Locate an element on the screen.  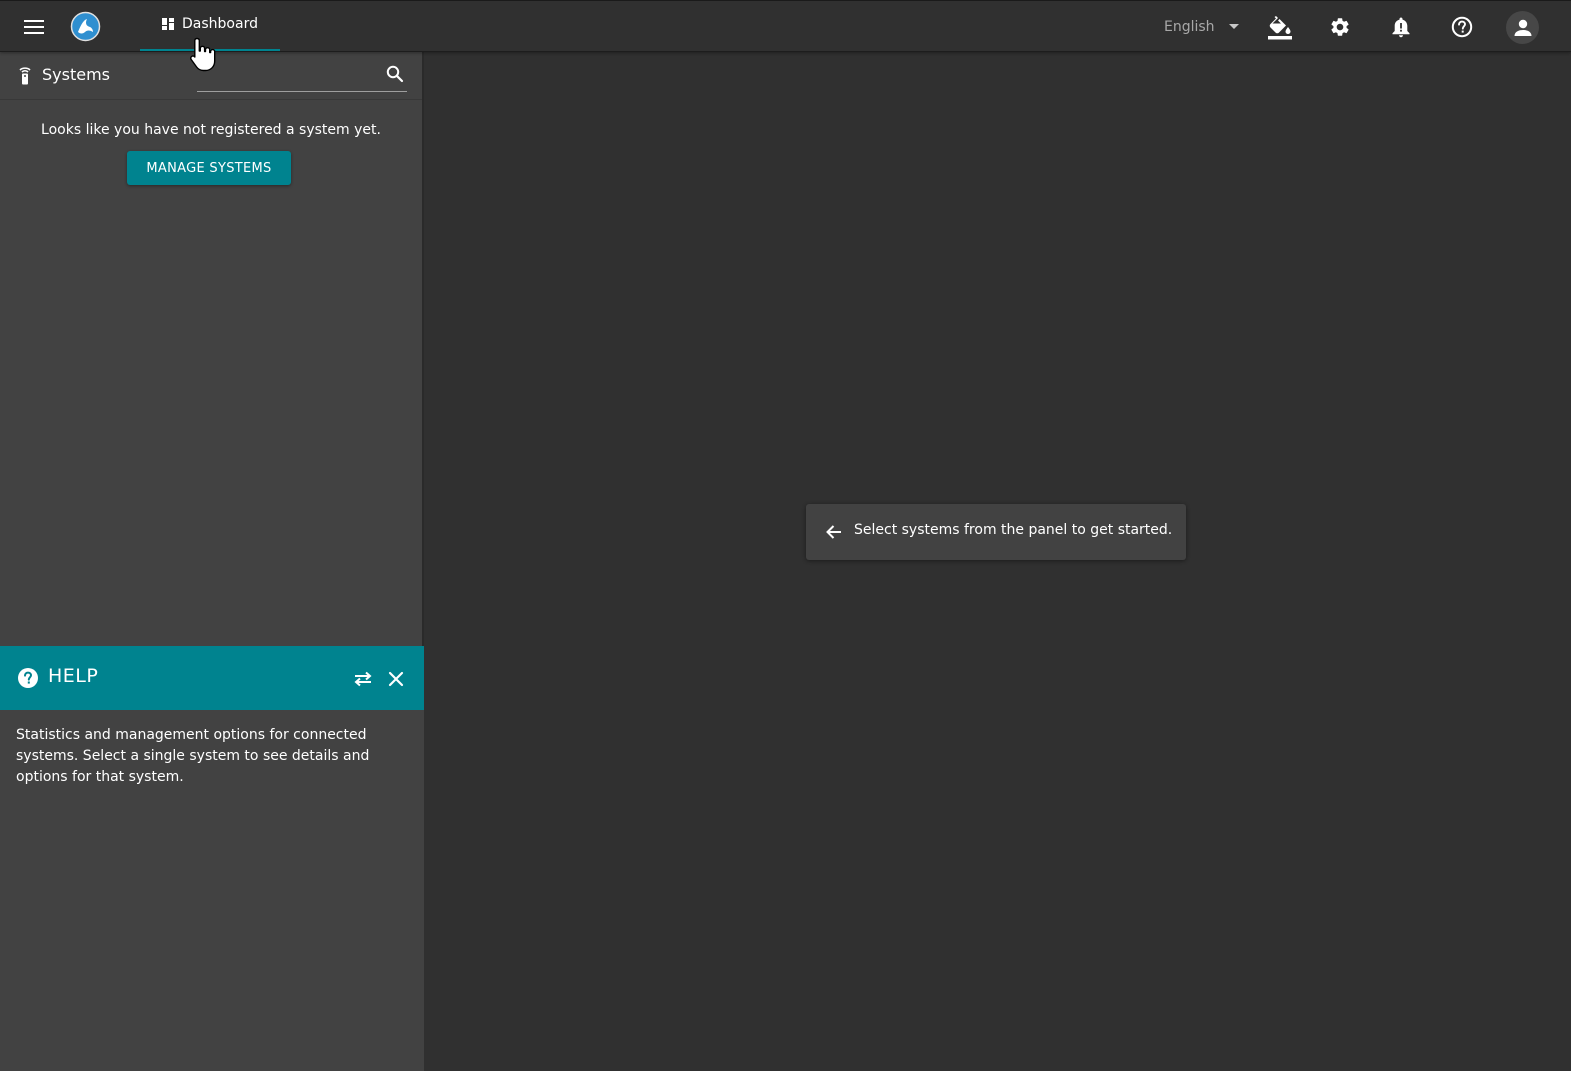
menu-button is located at coordinates (34, 27).